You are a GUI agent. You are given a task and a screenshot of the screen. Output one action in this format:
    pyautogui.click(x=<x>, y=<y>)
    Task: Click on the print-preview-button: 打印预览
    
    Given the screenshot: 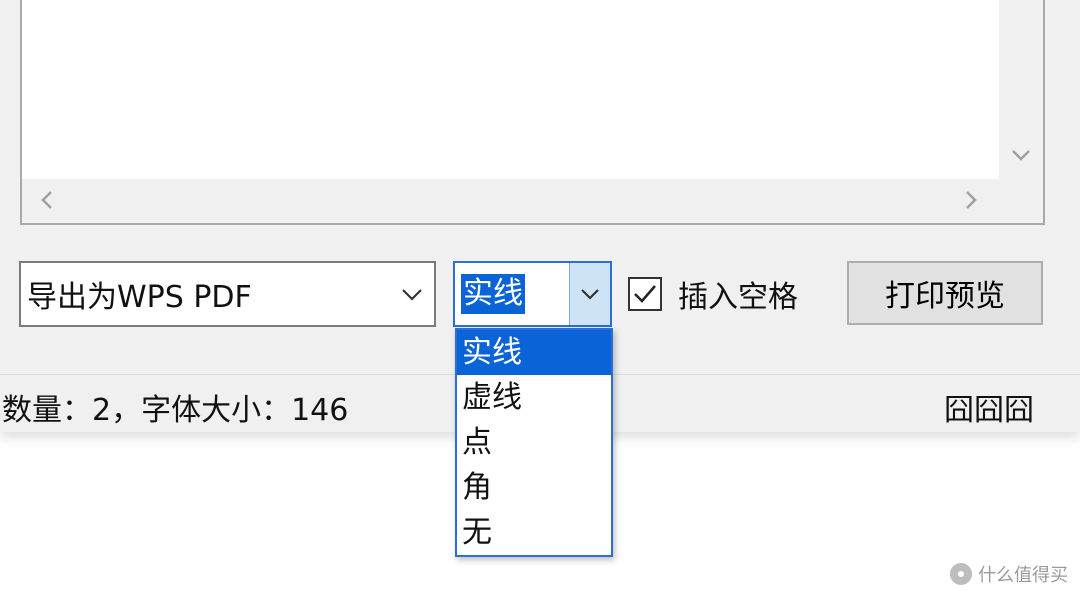 What is the action you would take?
    pyautogui.click(x=945, y=293)
    